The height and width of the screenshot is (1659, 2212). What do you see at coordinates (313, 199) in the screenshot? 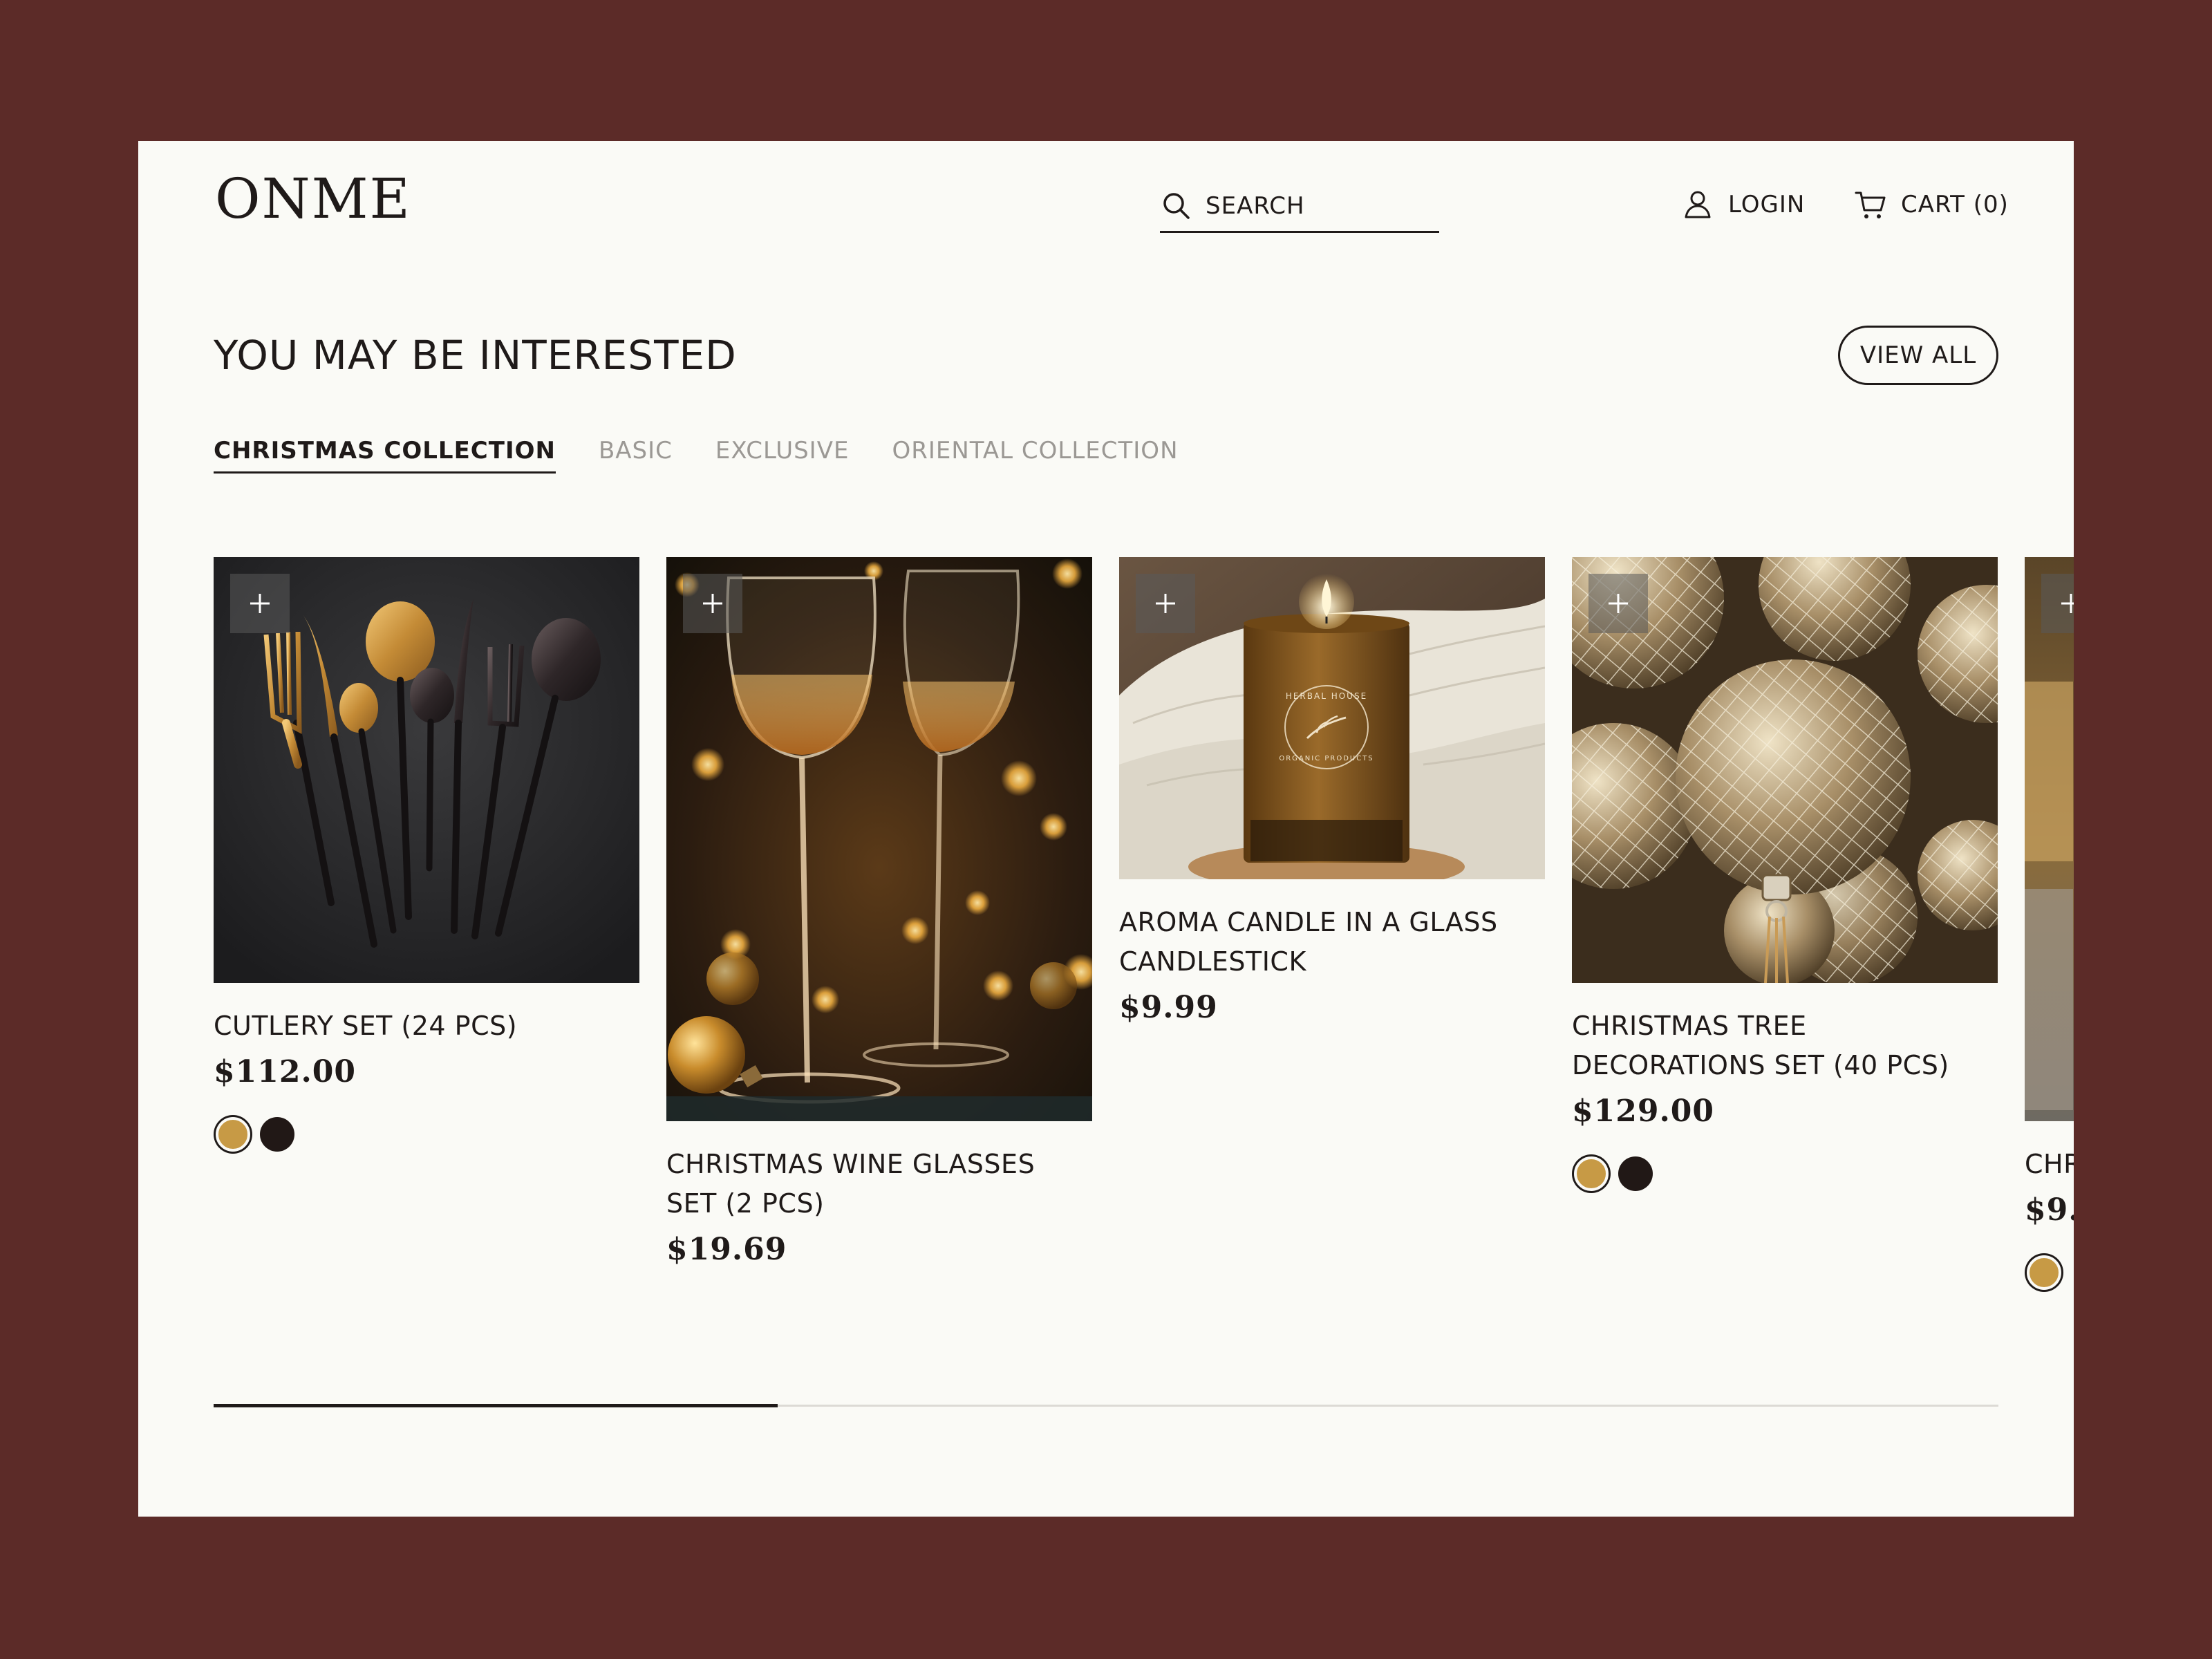
I see `site-logo: ONME` at bounding box center [313, 199].